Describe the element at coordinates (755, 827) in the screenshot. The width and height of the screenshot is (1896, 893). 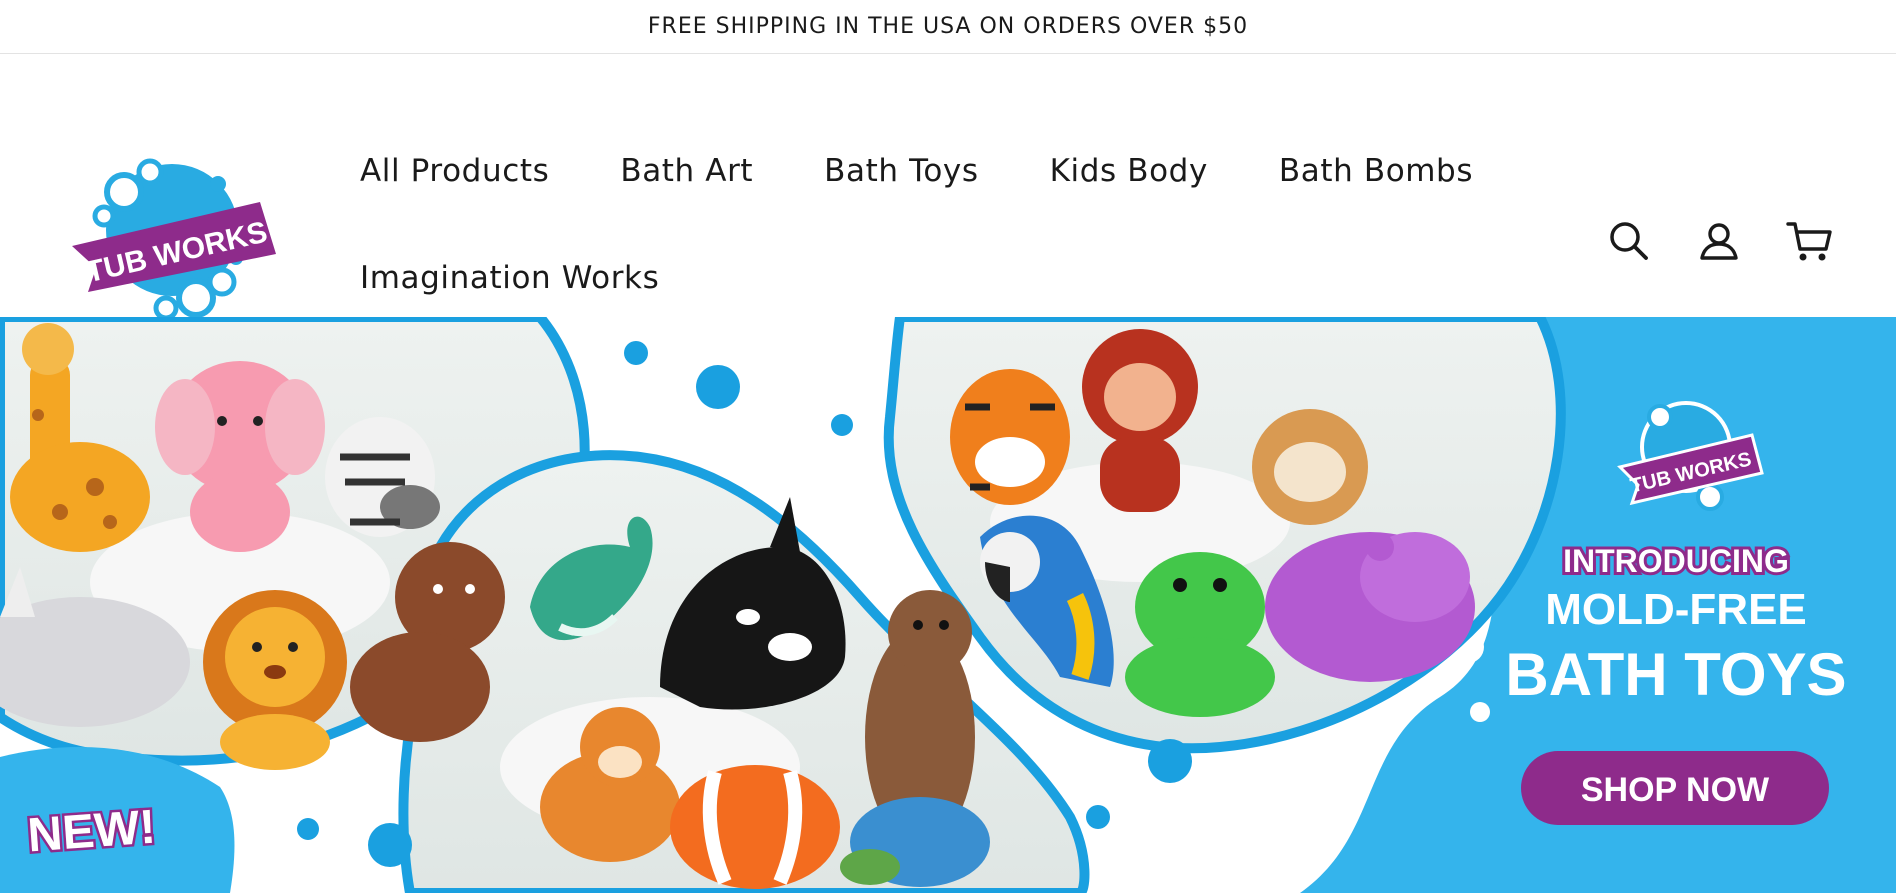
I see `clownfish-toy-icon` at that location.